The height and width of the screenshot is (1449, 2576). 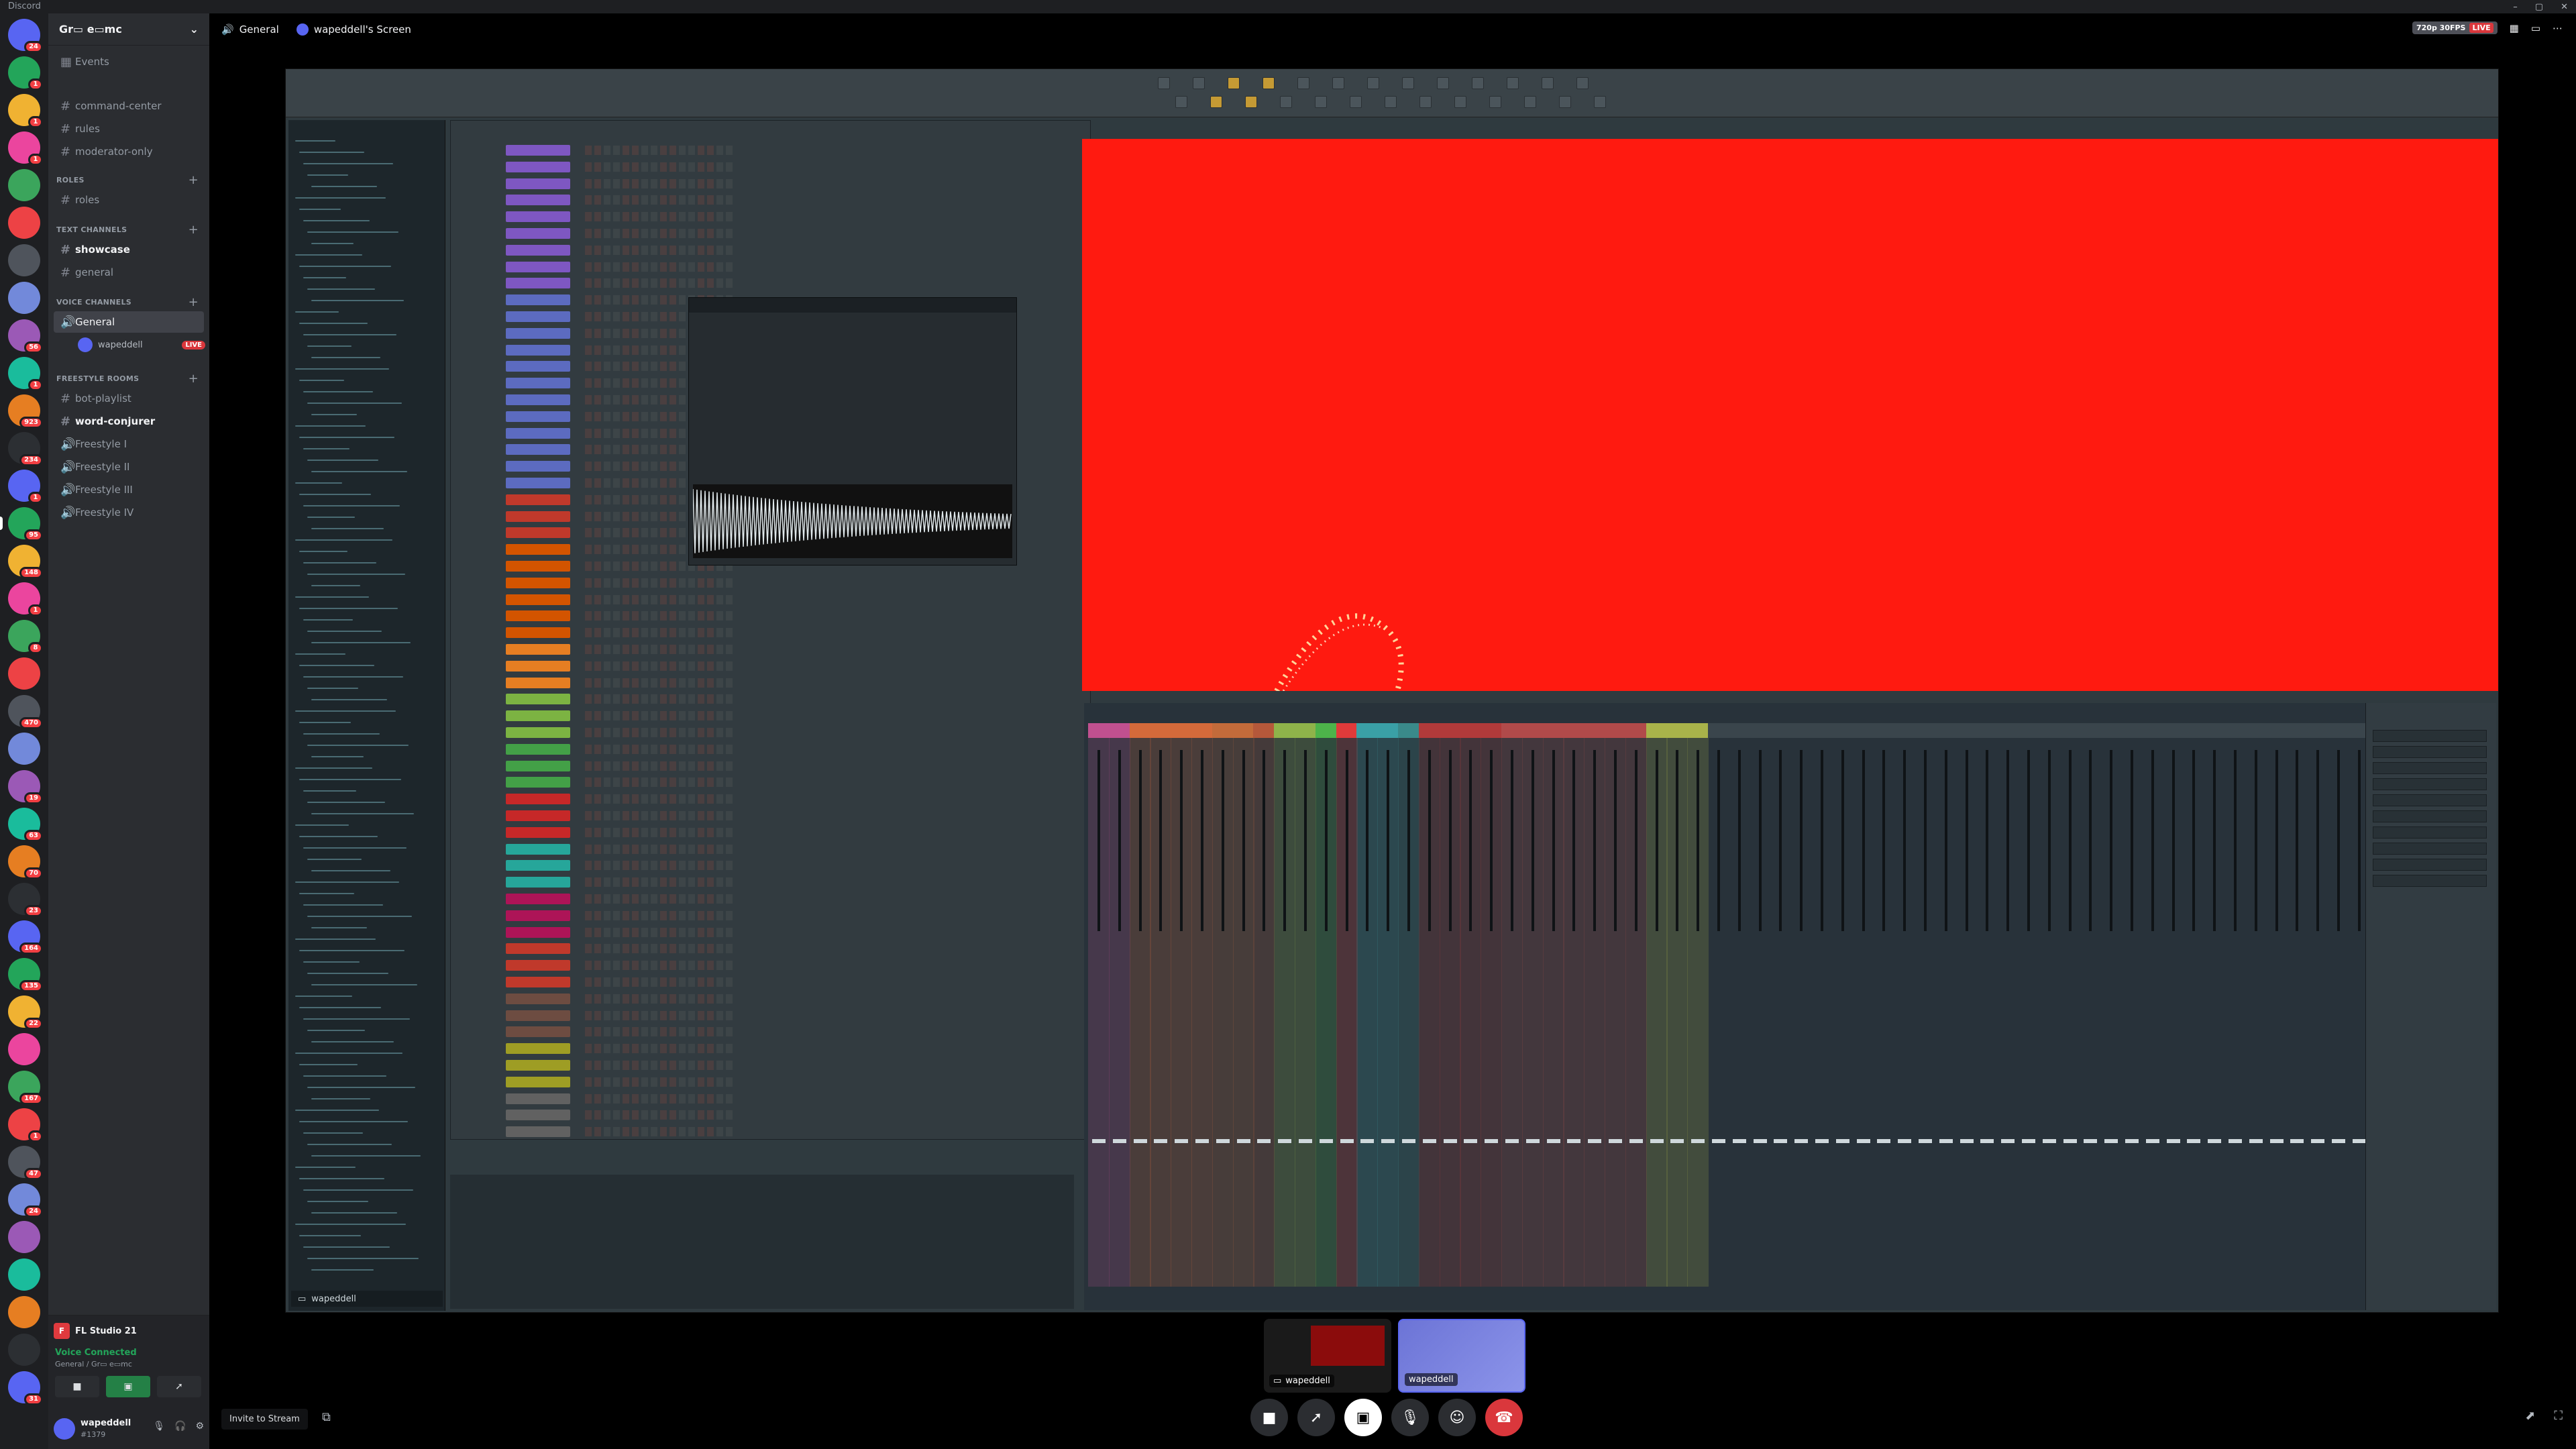 What do you see at coordinates (129, 230) in the screenshot?
I see `category-text-channels: TEXT CHANNELS +` at bounding box center [129, 230].